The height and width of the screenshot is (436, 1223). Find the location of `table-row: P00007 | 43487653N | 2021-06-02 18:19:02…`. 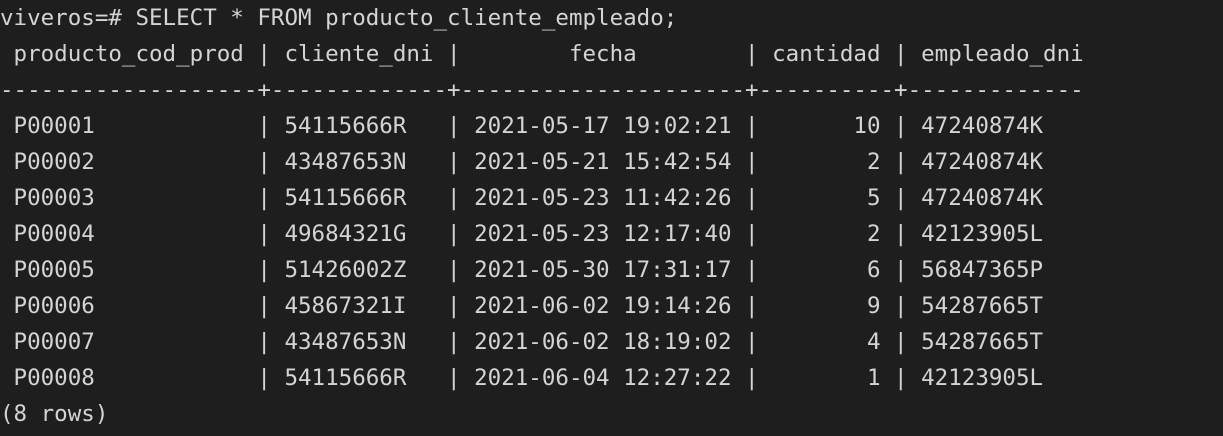

table-row: P00007 | 43487653N | 2021-06-02 18:19:02… is located at coordinates (522, 342).